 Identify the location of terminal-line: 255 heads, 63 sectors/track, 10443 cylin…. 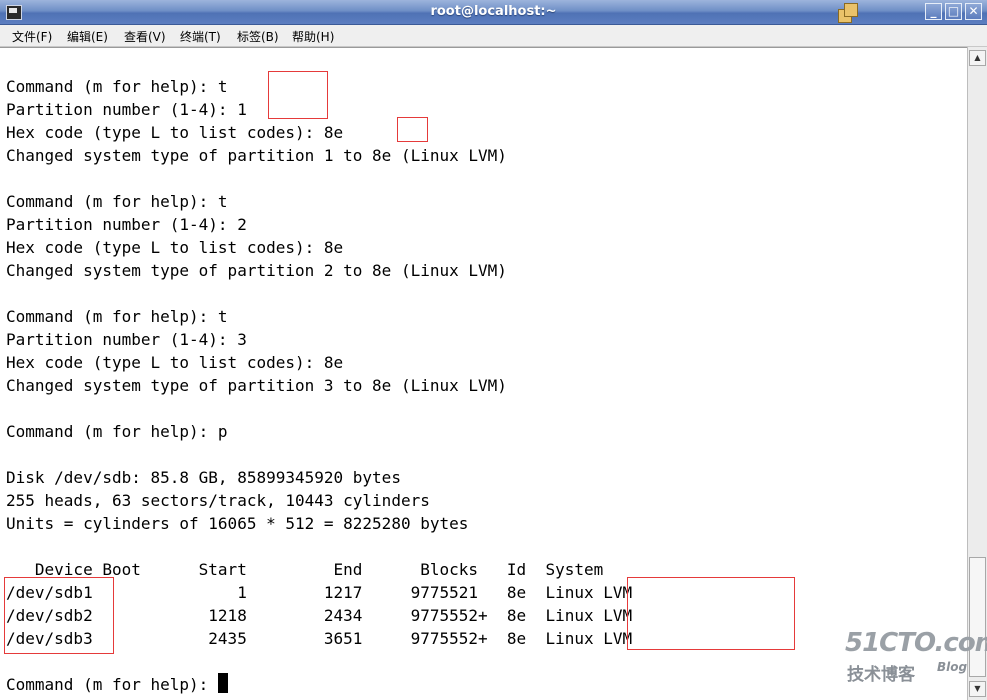
(218, 500).